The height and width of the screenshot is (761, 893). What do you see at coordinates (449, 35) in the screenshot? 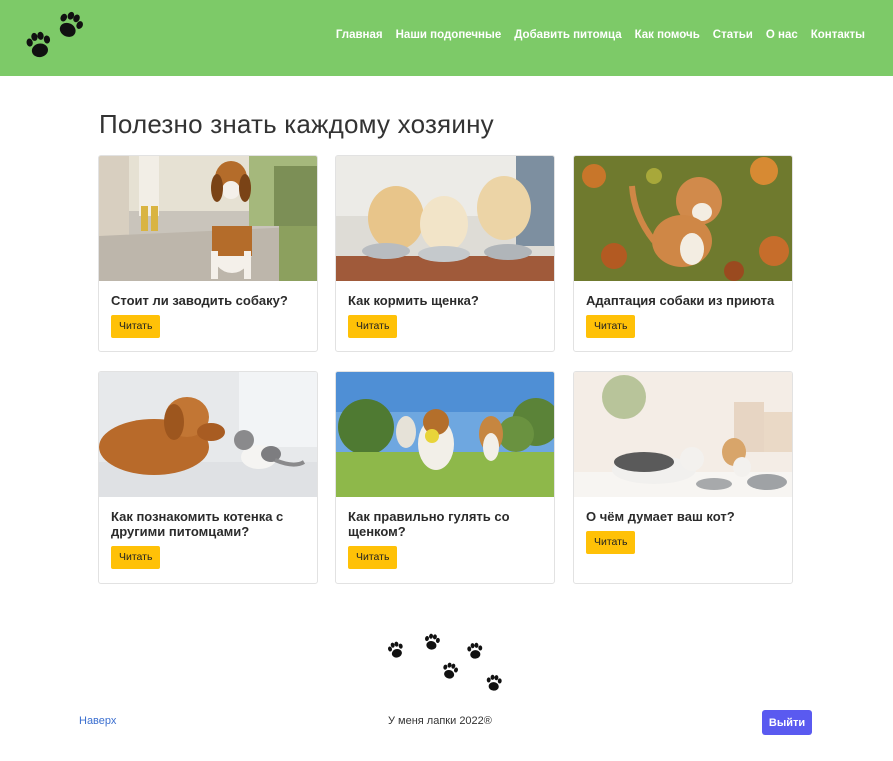
I see `nav-link-pets: Наши подопечные` at bounding box center [449, 35].